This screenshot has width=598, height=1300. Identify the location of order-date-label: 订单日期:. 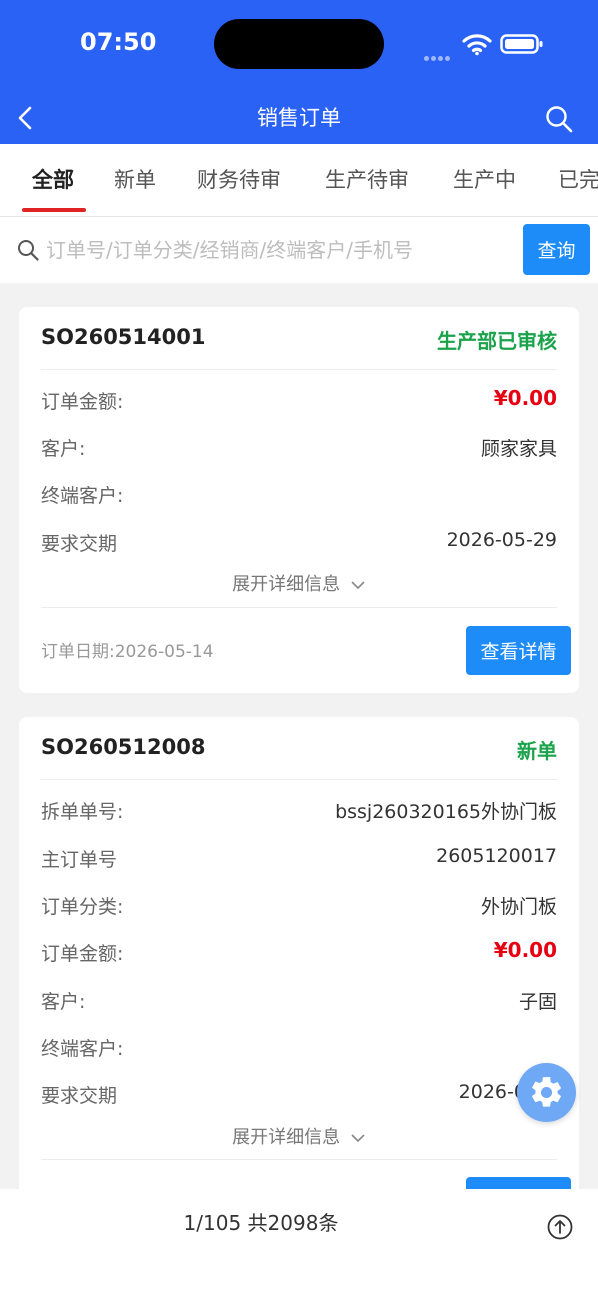
(78, 652).